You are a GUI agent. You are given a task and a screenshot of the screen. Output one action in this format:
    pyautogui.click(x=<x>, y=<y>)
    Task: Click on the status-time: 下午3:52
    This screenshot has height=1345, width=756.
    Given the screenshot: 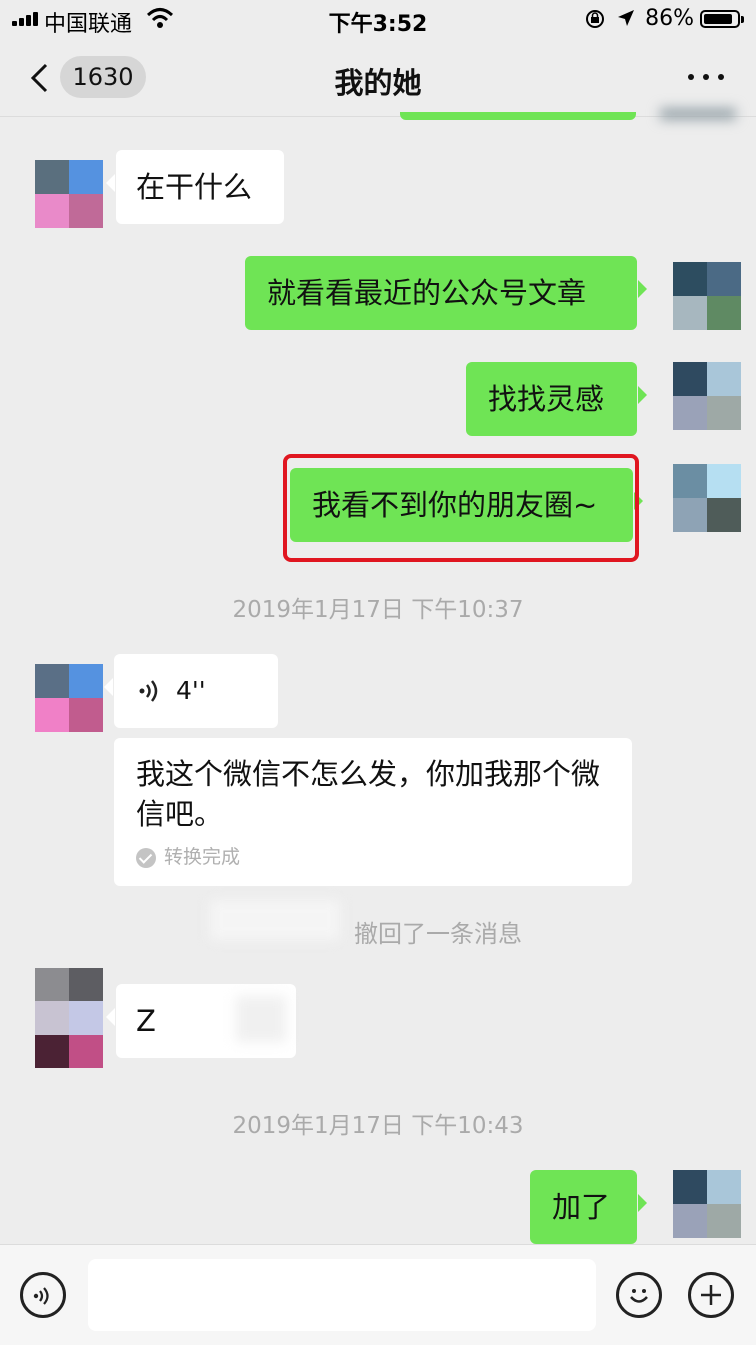 What is the action you would take?
    pyautogui.click(x=378, y=24)
    